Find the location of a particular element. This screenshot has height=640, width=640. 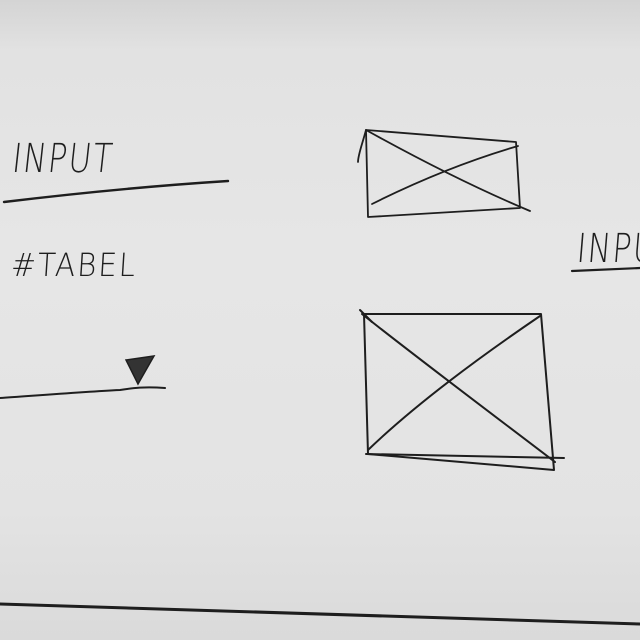

slider-track is located at coordinates (83, 392).